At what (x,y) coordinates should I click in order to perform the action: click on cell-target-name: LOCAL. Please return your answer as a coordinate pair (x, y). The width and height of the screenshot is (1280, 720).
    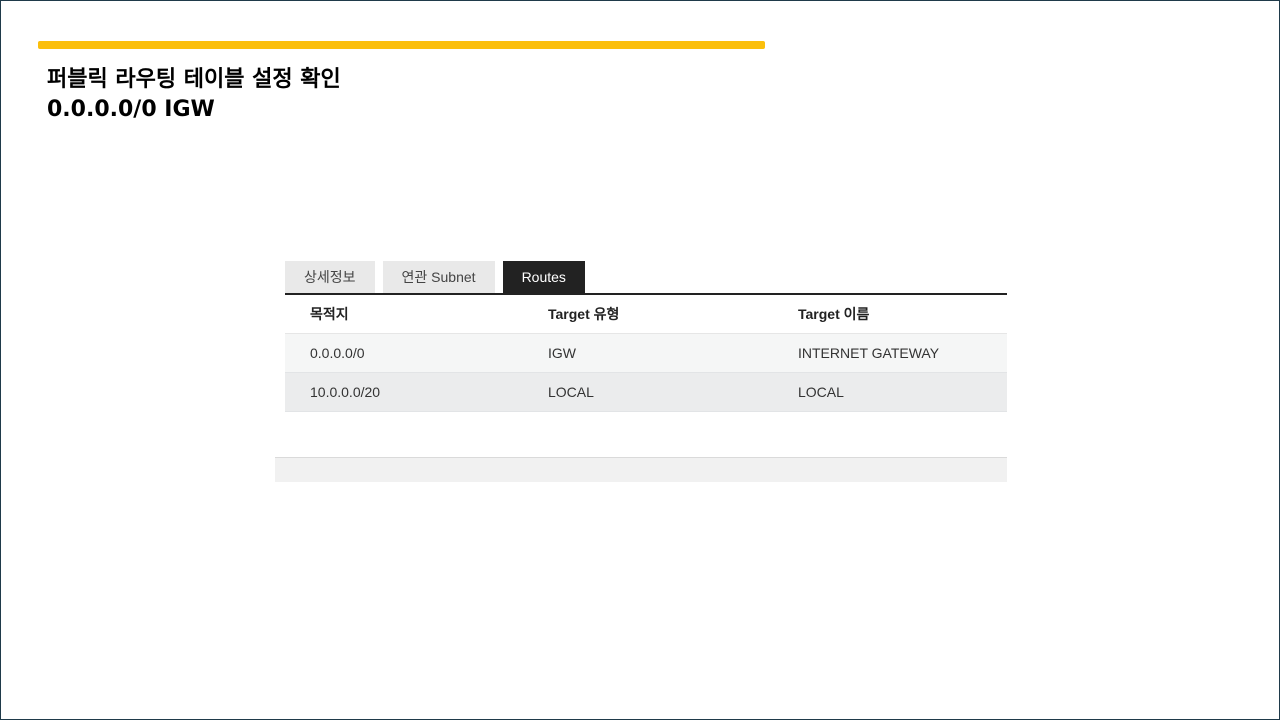
    Looking at the image, I should click on (902, 392).